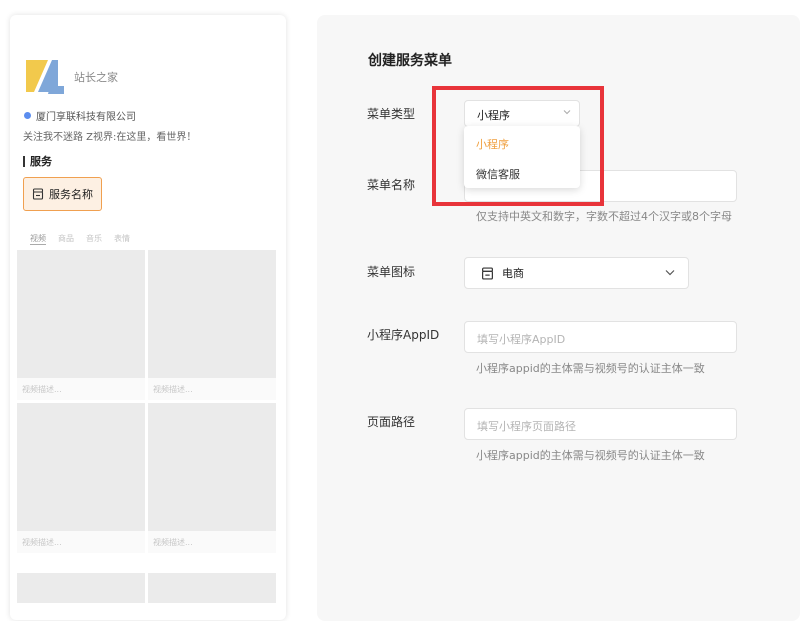 Image resolution: width=800 pixels, height=621 pixels. I want to click on menu-icon-select: 电商, so click(576, 273).